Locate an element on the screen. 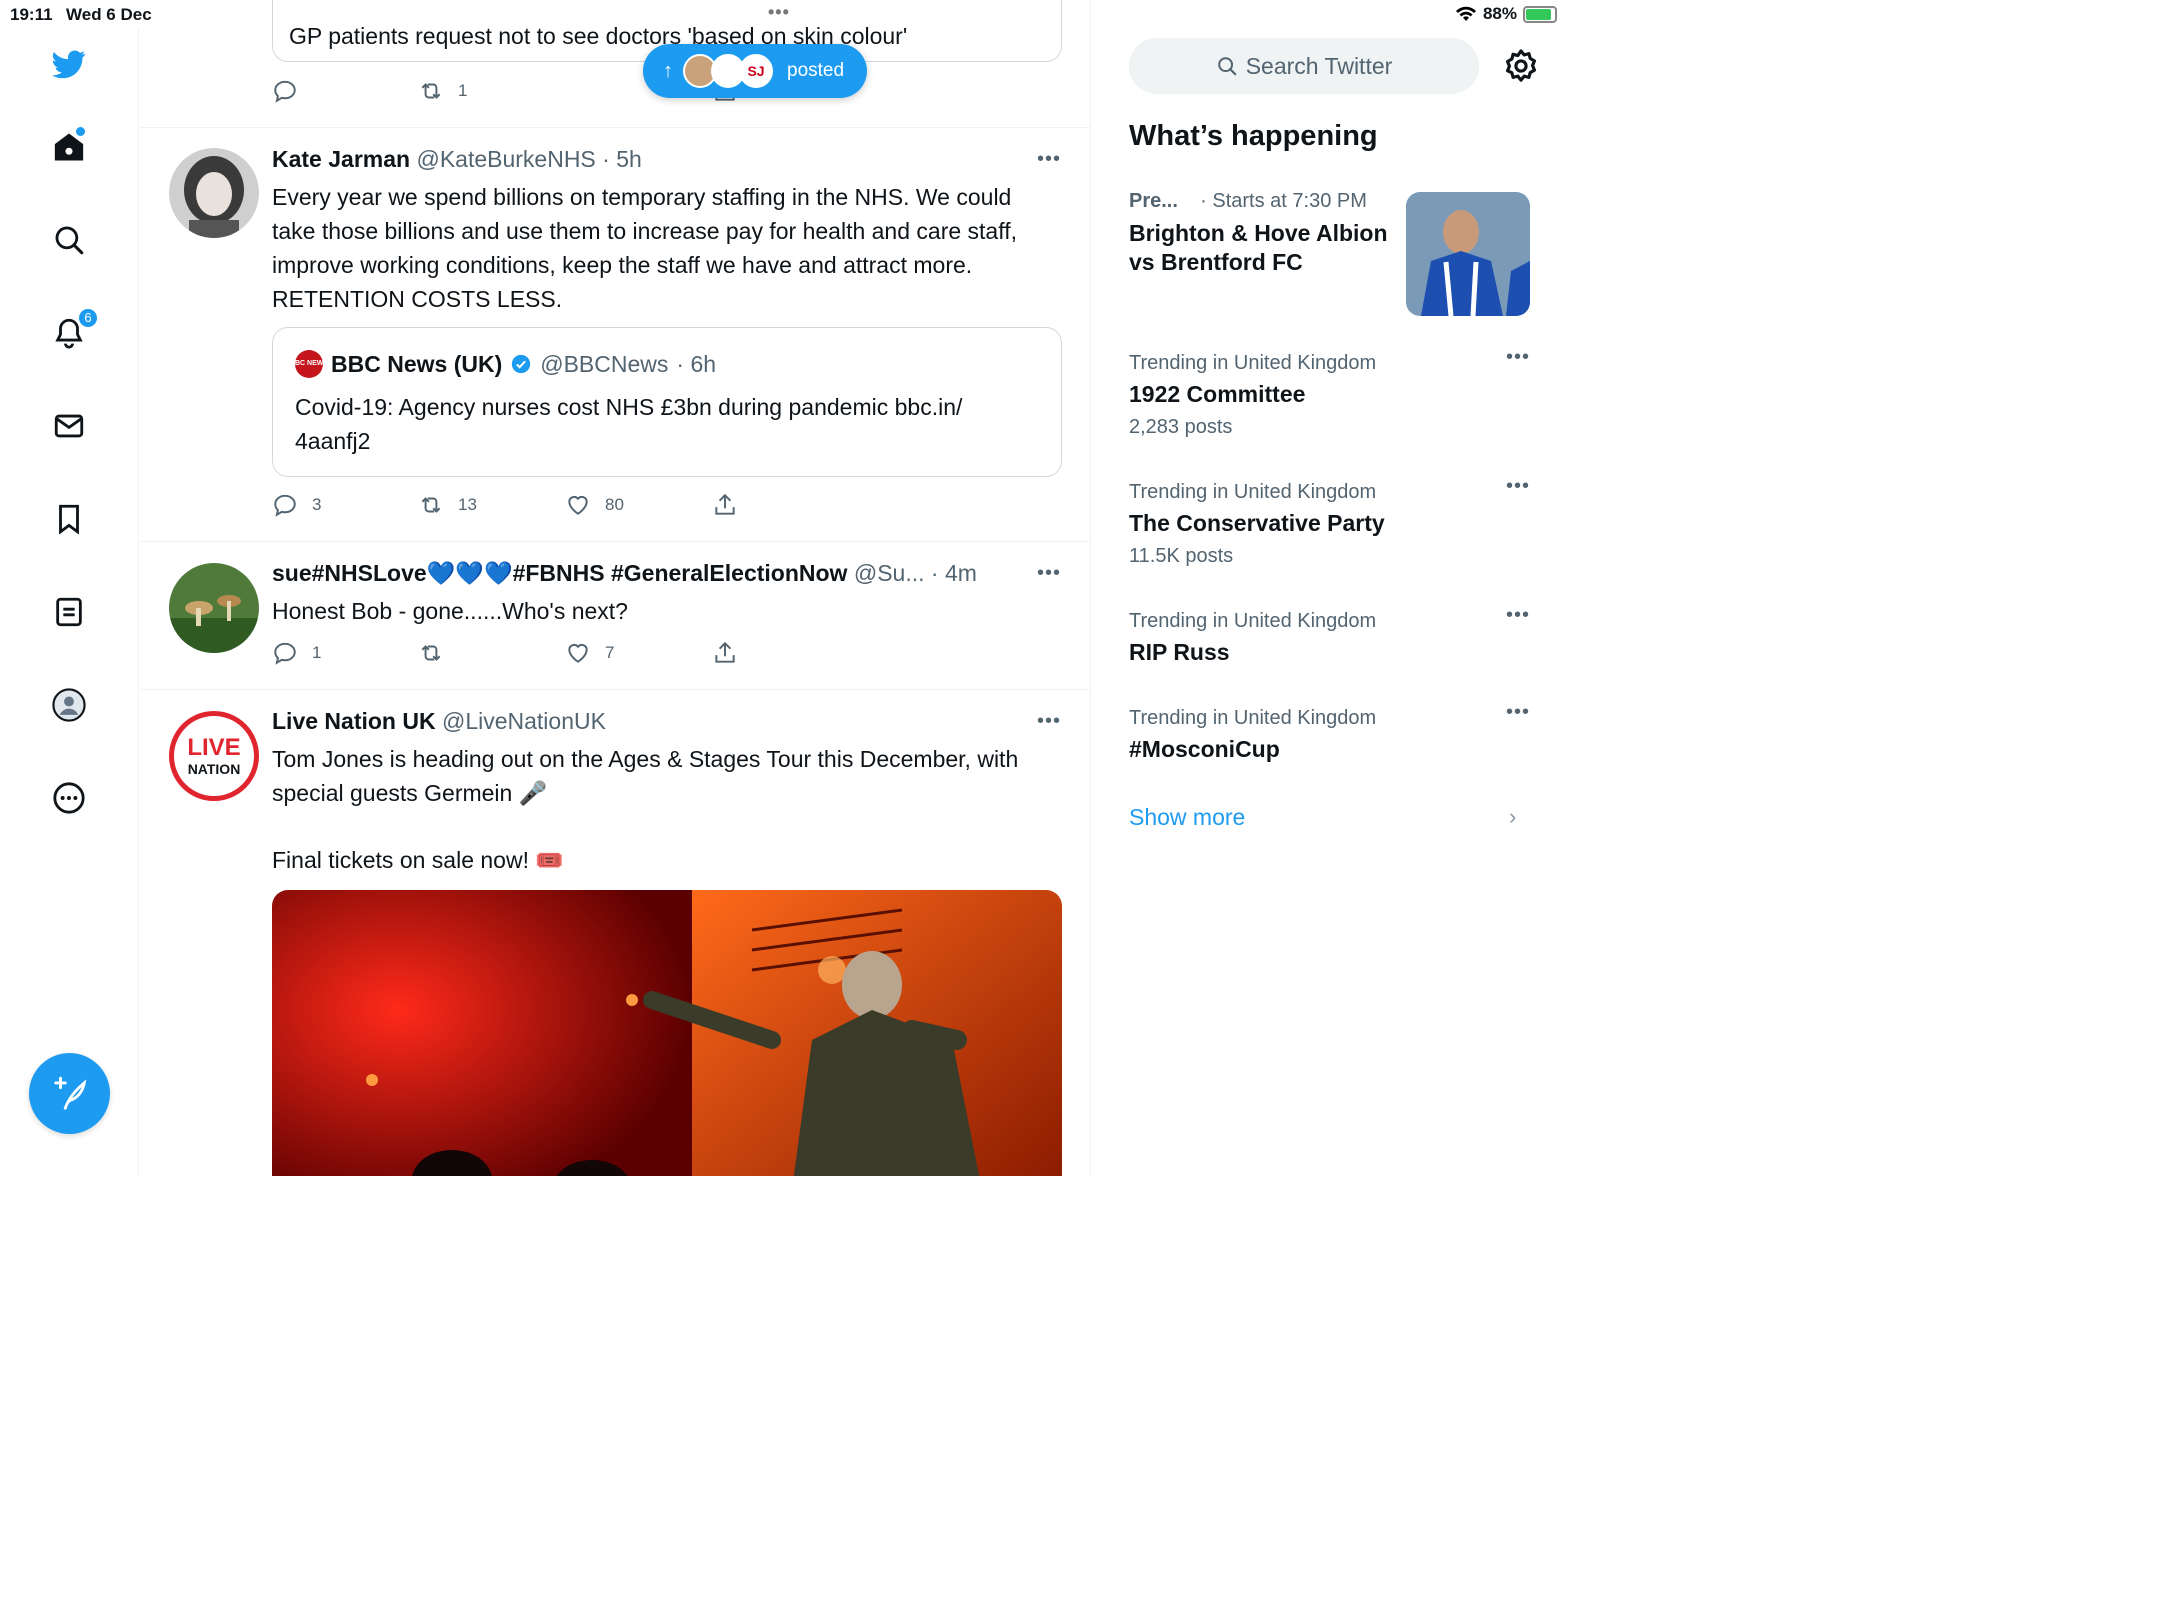  notifications-badge: 6 is located at coordinates (88, 318).